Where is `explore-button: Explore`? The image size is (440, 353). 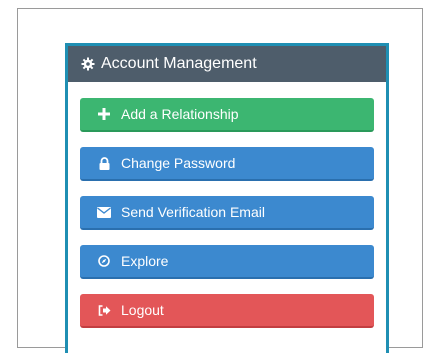
explore-button: Explore is located at coordinates (227, 262).